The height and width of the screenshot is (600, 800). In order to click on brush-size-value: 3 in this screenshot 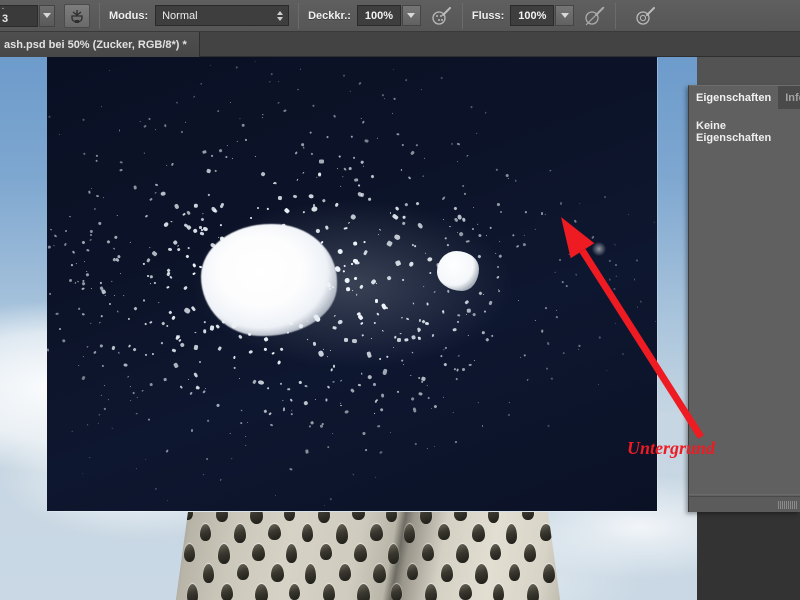, I will do `click(5, 18)`.